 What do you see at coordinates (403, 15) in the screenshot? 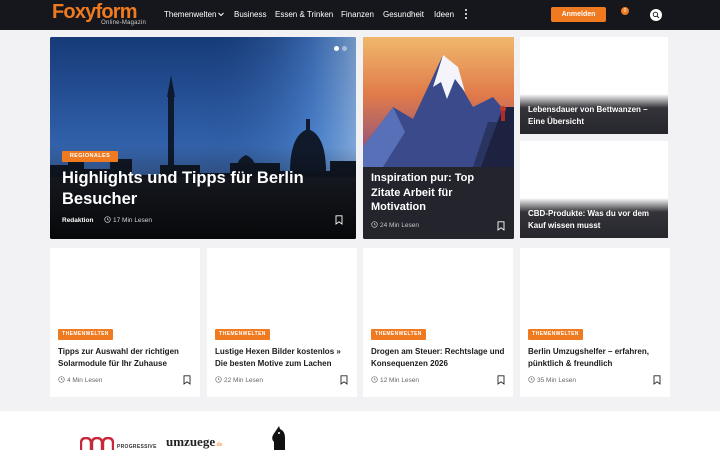
I see `nav-item-gesundheit: Gesundheit` at bounding box center [403, 15].